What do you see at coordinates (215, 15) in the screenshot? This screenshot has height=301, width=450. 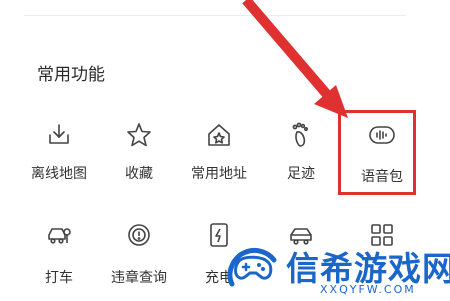 I see `divider-line` at bounding box center [215, 15].